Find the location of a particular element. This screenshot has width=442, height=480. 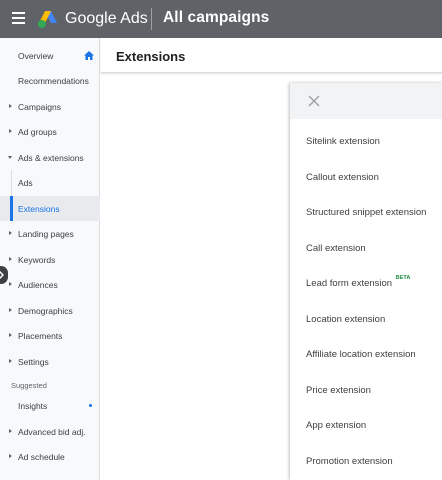

option-lead-form-extension: Lead form extension BETA is located at coordinates (366, 283).